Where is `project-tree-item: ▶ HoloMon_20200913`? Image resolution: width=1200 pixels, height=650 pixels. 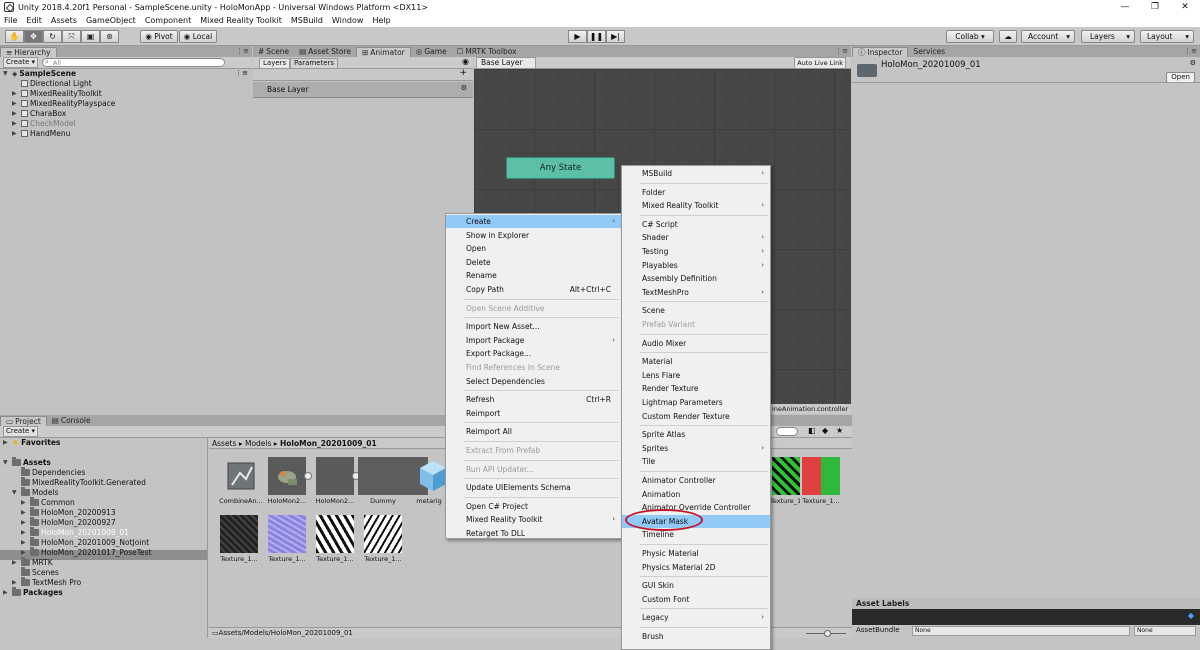 project-tree-item: ▶ HoloMon_20200913 is located at coordinates (68, 512).